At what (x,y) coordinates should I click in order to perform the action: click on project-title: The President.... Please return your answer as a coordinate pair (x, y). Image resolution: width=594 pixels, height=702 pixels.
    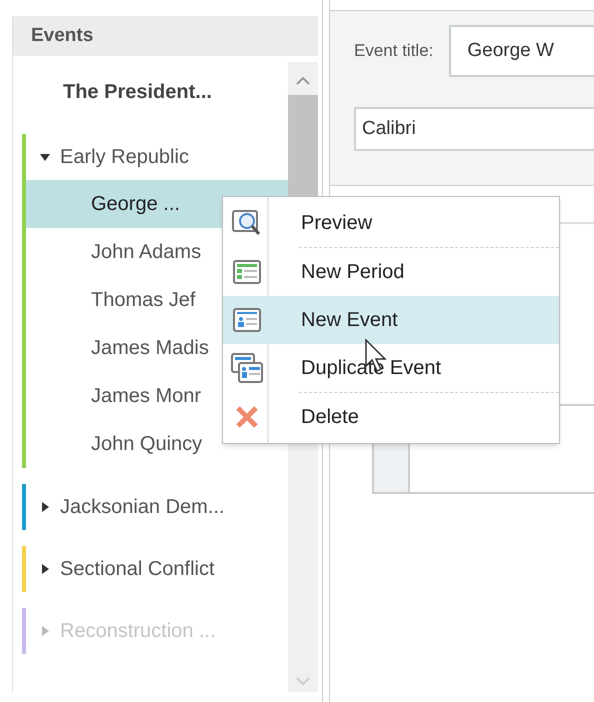
    Looking at the image, I should click on (137, 92).